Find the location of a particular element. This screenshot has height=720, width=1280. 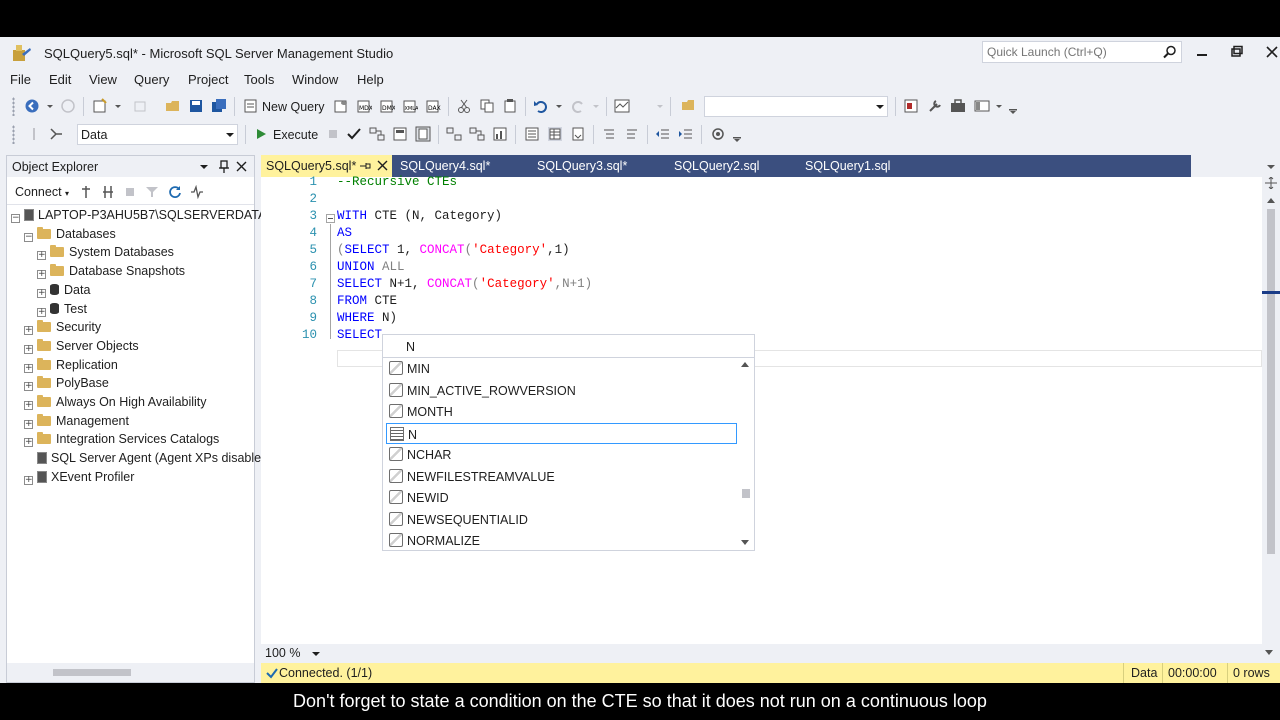

sqlcmd-mode-icon is located at coordinates (423, 134).